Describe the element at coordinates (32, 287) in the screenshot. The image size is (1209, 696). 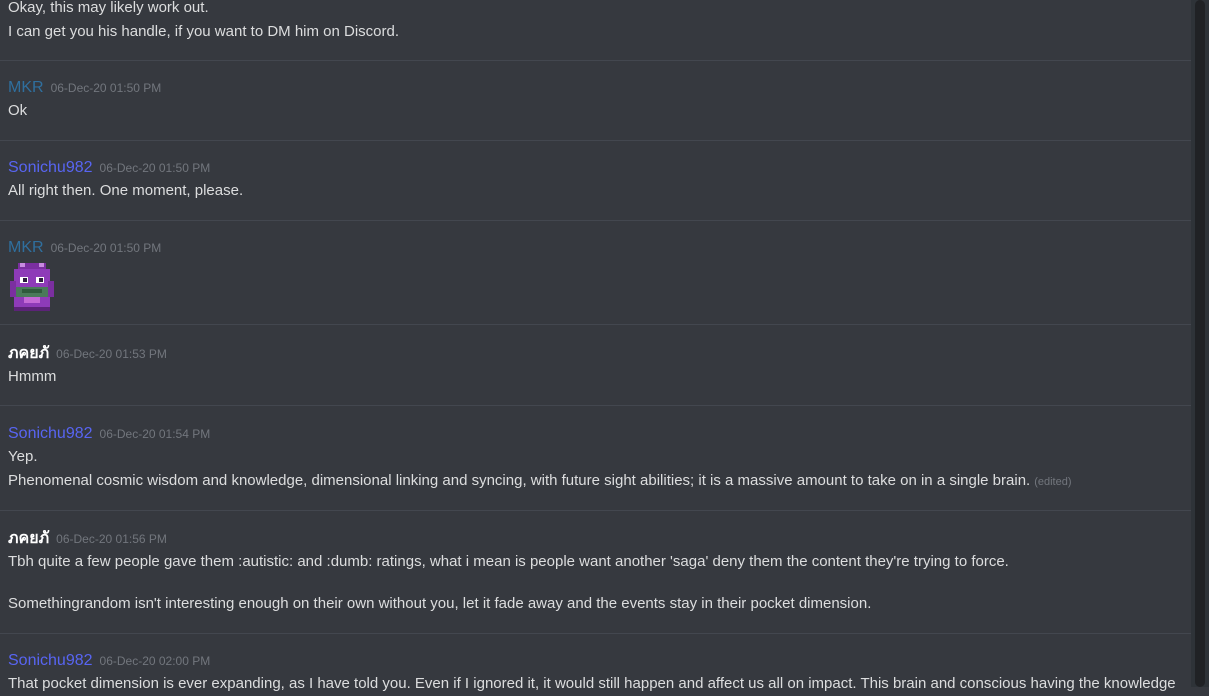
I see `purple-character-emoji-icon` at that location.